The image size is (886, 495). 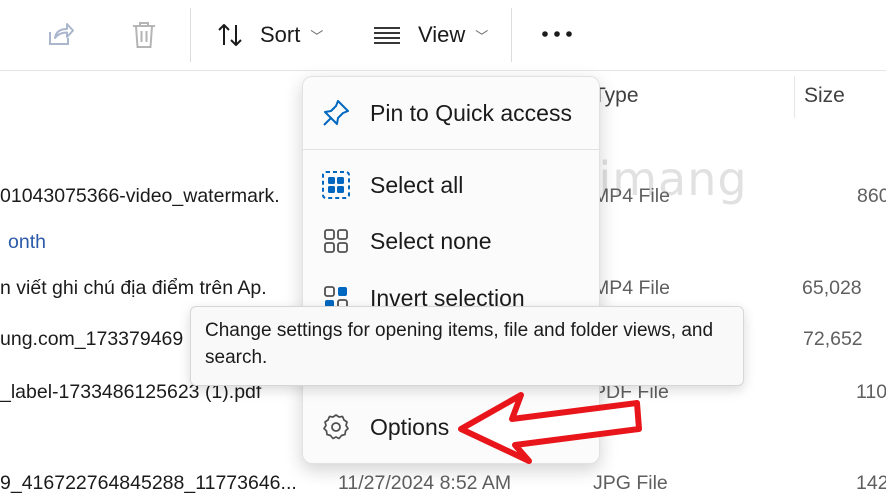 What do you see at coordinates (91, 339) in the screenshot?
I see `file-name: ung.com_173379469` at bounding box center [91, 339].